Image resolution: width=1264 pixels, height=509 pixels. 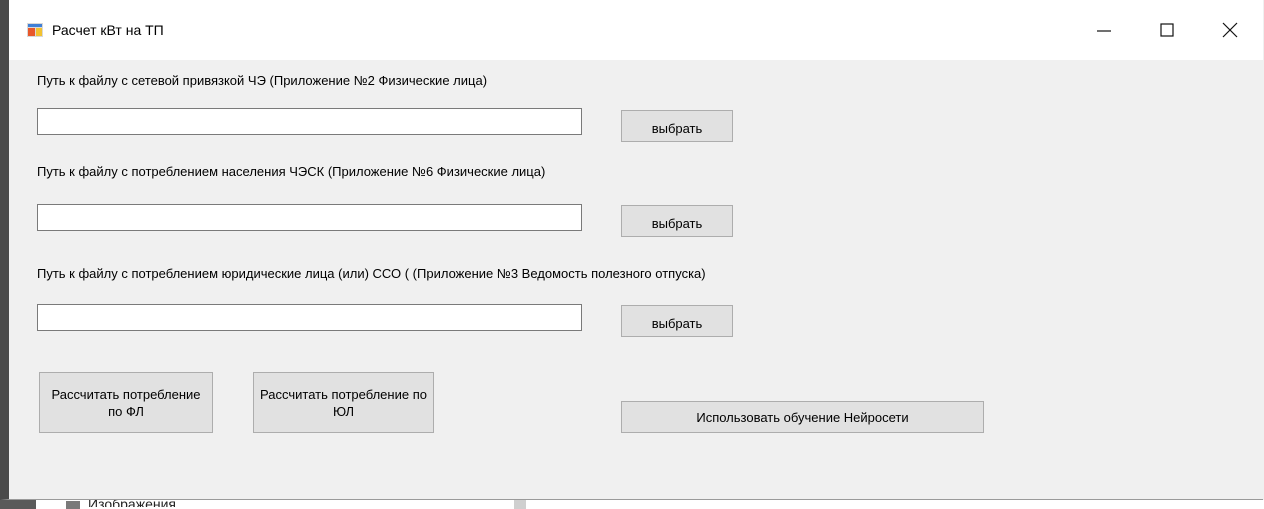 I want to click on background-left-edge, so click(x=18, y=504).